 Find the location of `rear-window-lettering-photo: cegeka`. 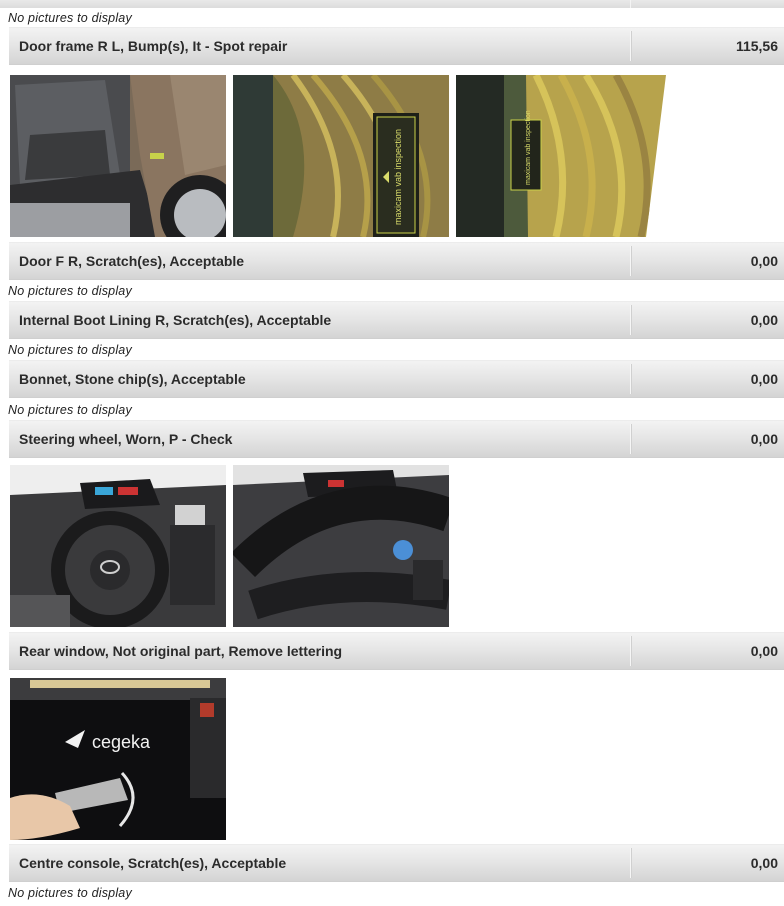

rear-window-lettering-photo: cegeka is located at coordinates (118, 759).